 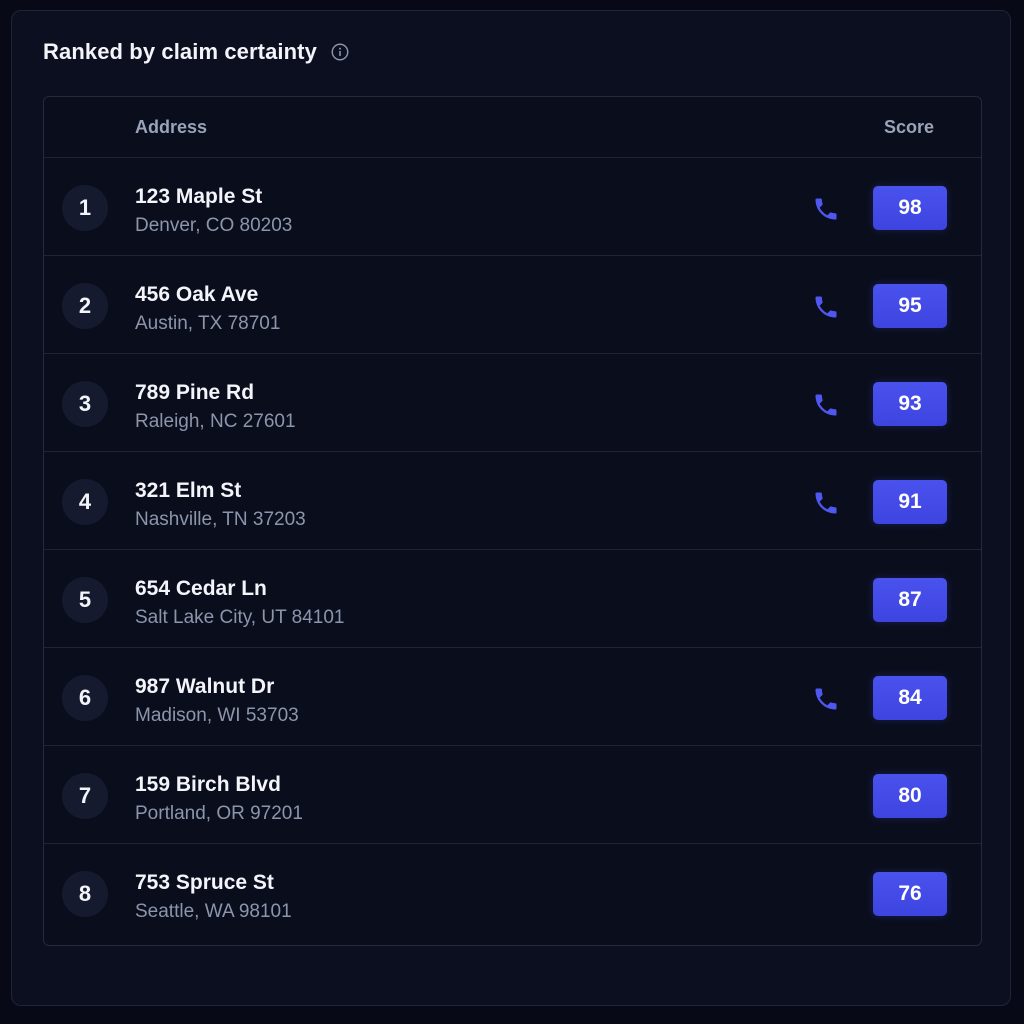 I want to click on address-cell: 753 Spruce St Seattle, WA 98101, so click(x=213, y=897).